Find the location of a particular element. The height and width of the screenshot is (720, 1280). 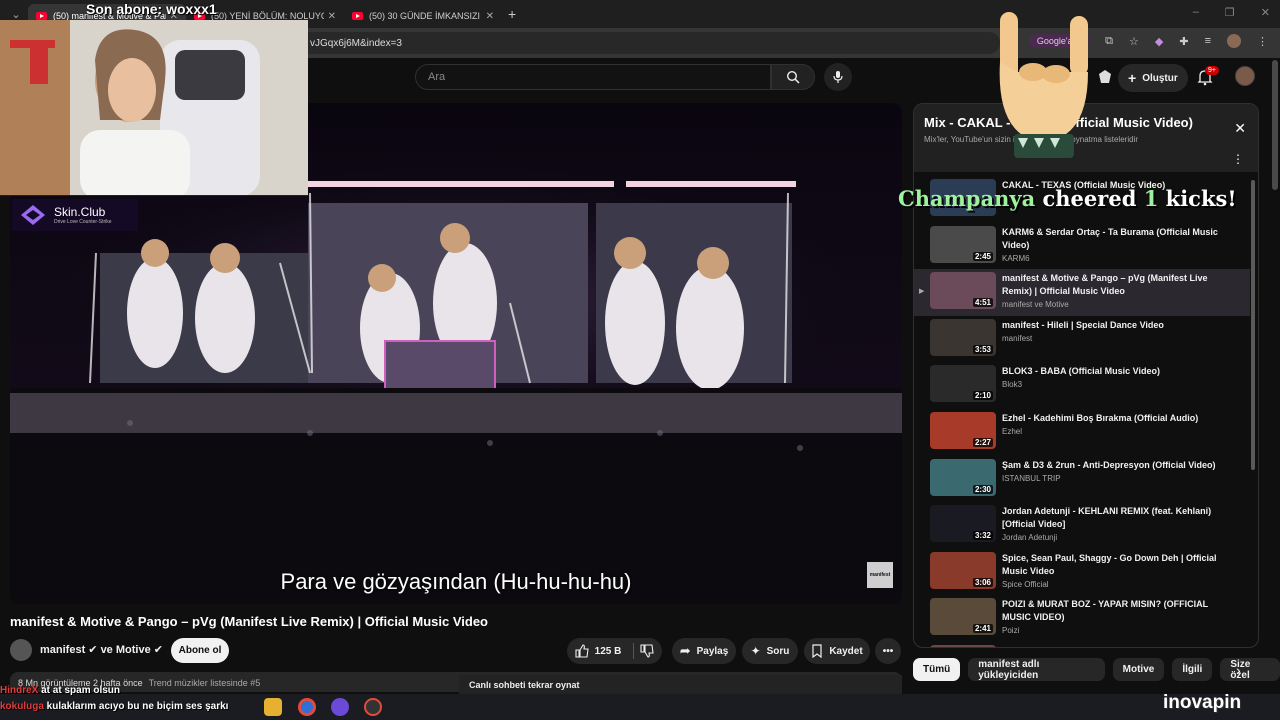

discord-icon is located at coordinates (340, 707).